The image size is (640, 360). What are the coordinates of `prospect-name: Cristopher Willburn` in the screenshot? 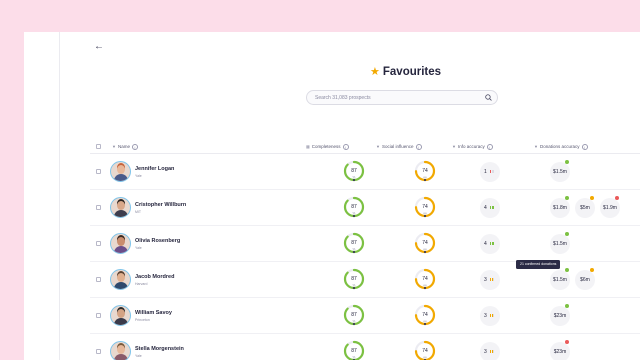 It's located at (160, 205).